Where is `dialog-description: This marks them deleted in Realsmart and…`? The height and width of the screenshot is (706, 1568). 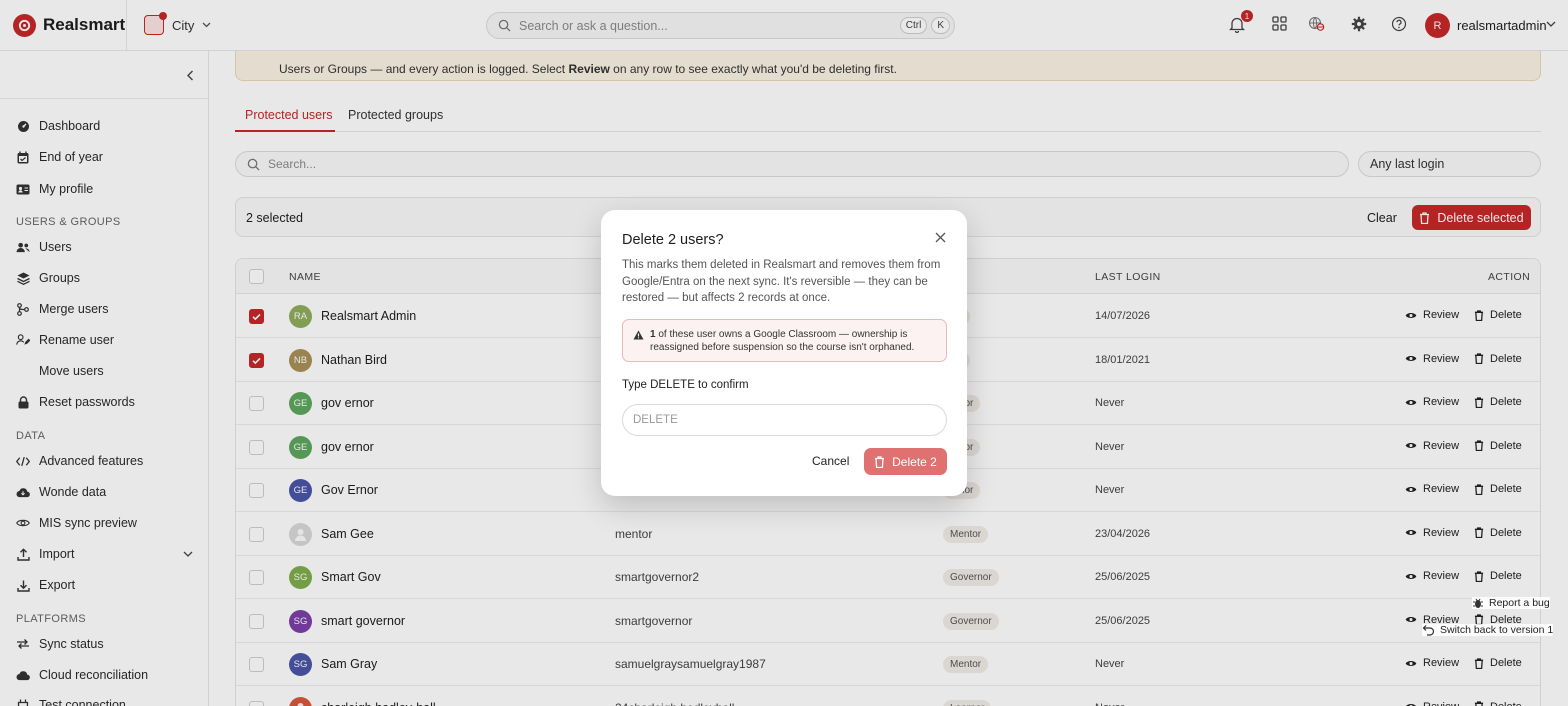 dialog-description: This marks them deleted in Realsmart and… is located at coordinates (781, 281).